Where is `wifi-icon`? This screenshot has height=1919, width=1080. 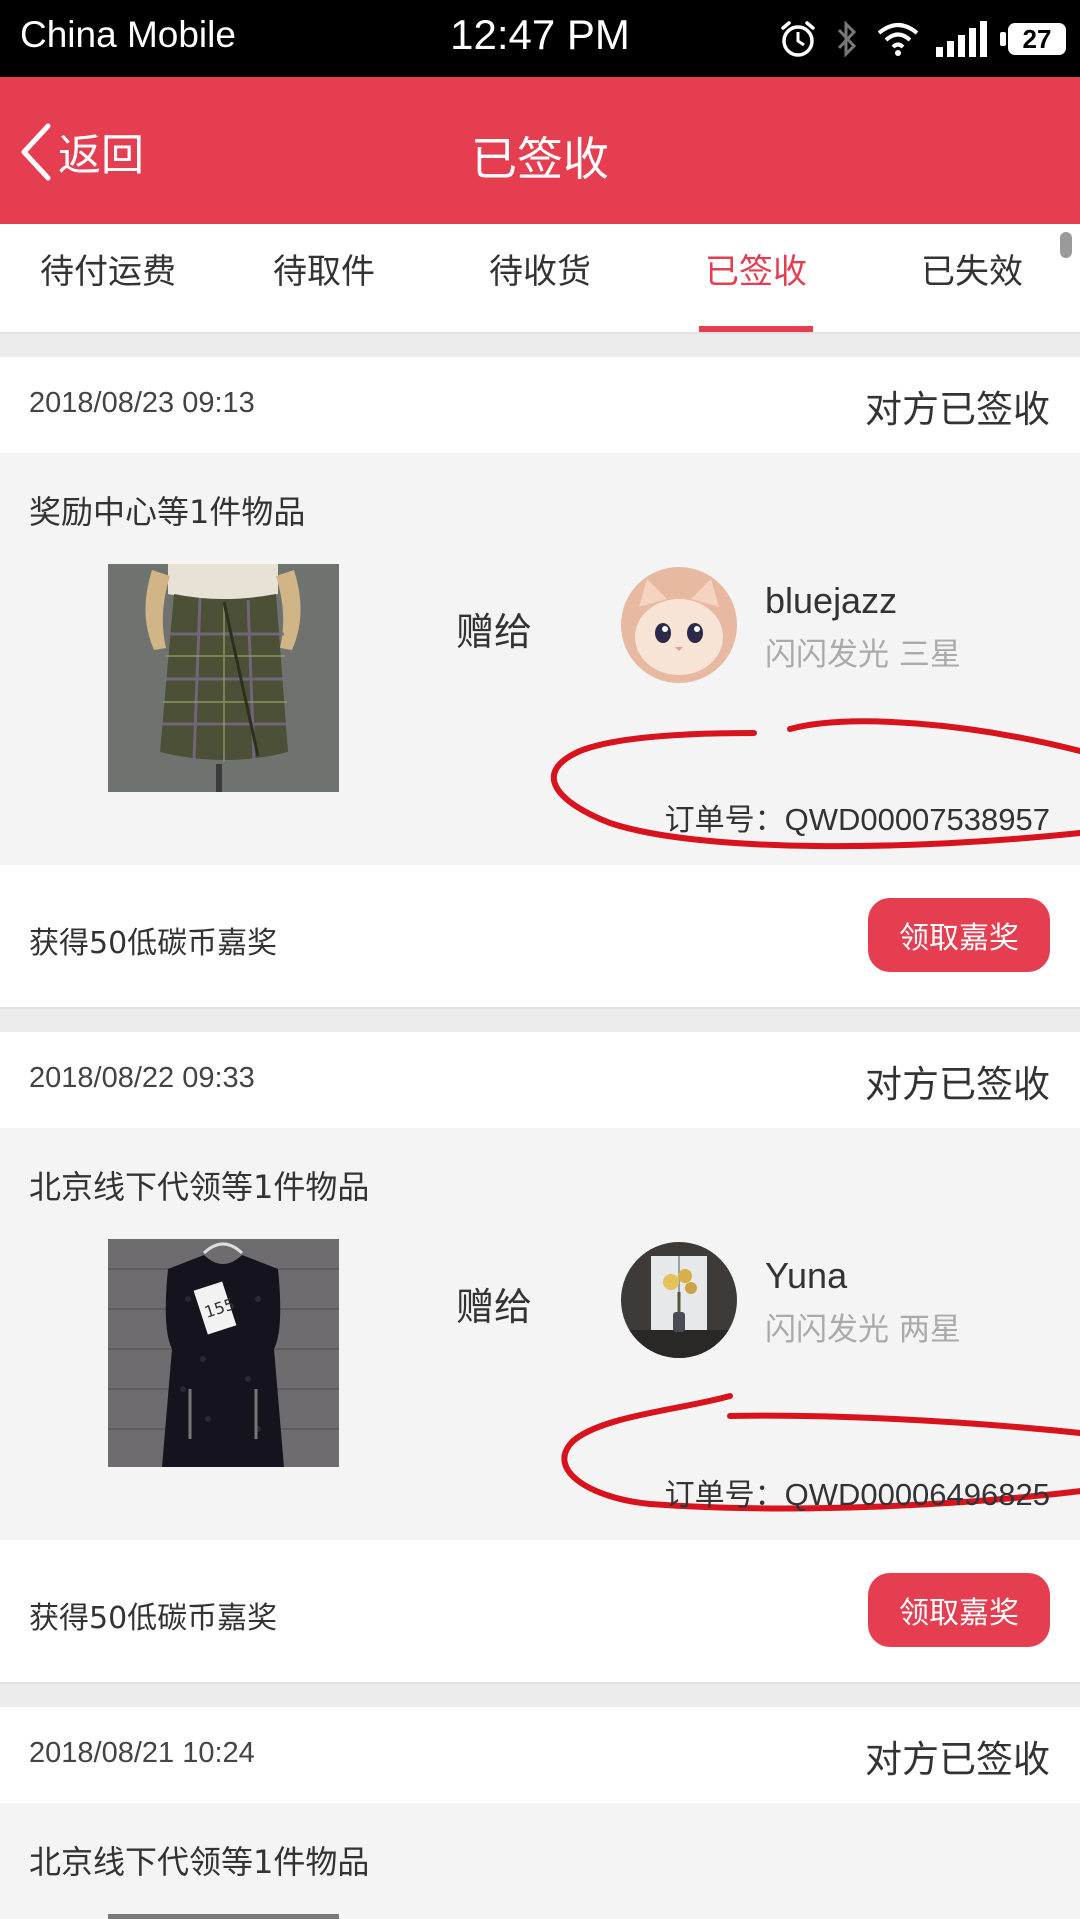
wifi-icon is located at coordinates (898, 39).